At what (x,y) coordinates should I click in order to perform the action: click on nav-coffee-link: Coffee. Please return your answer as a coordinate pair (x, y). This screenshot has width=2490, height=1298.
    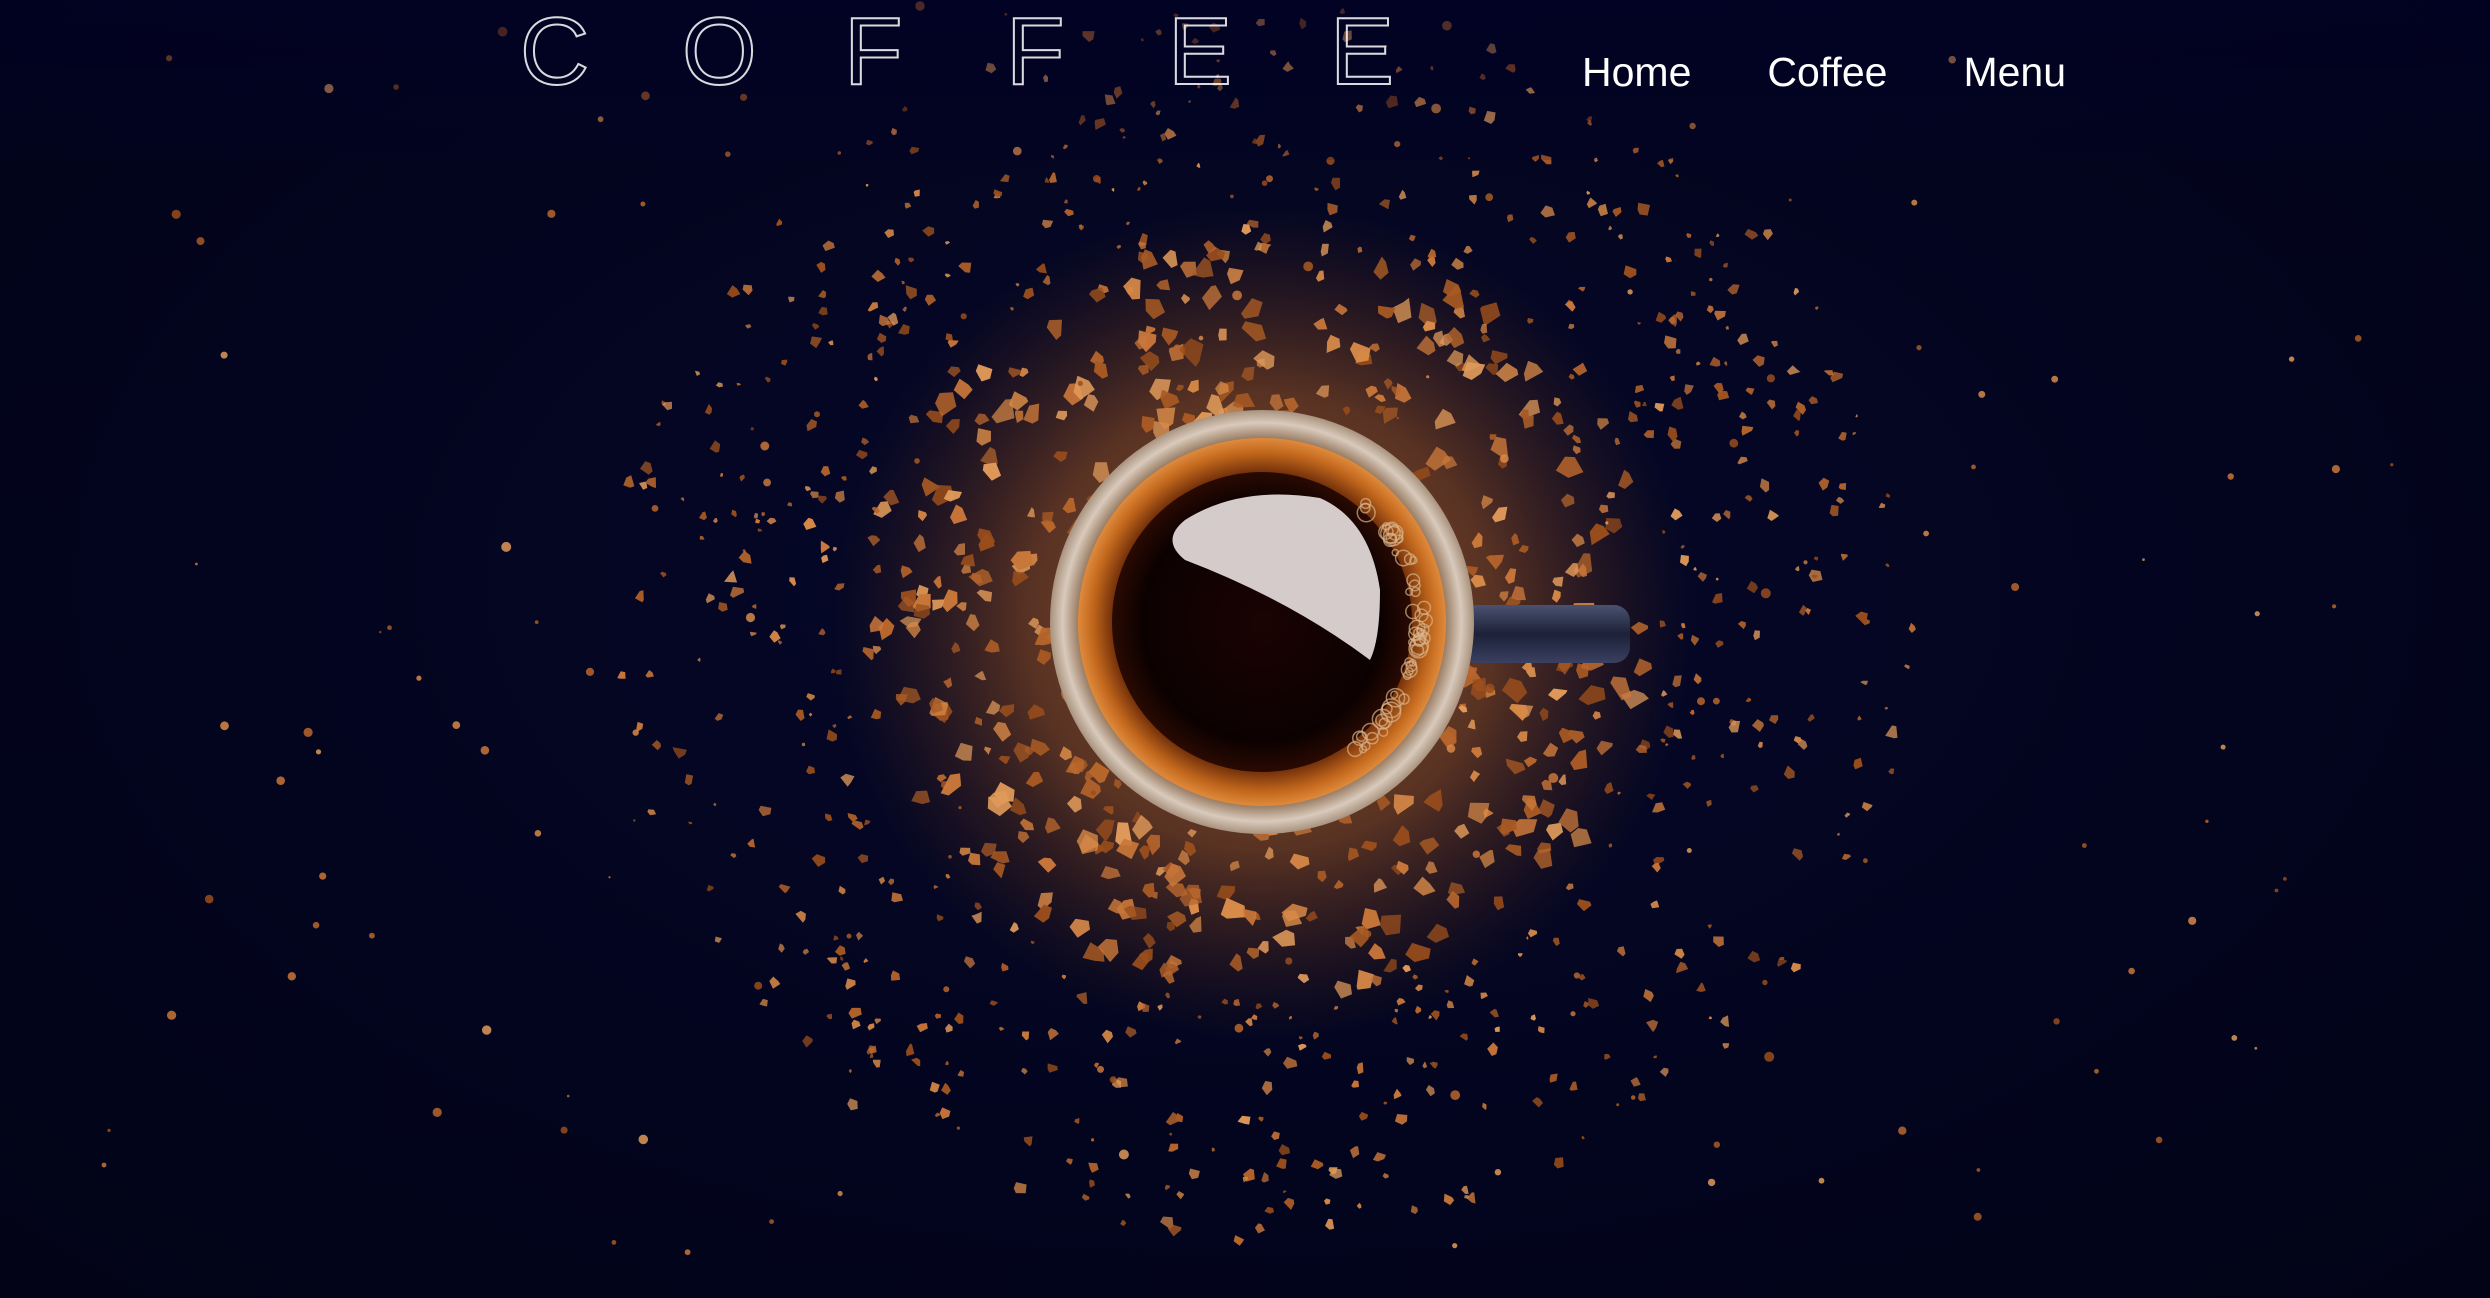
    Looking at the image, I should click on (1827, 72).